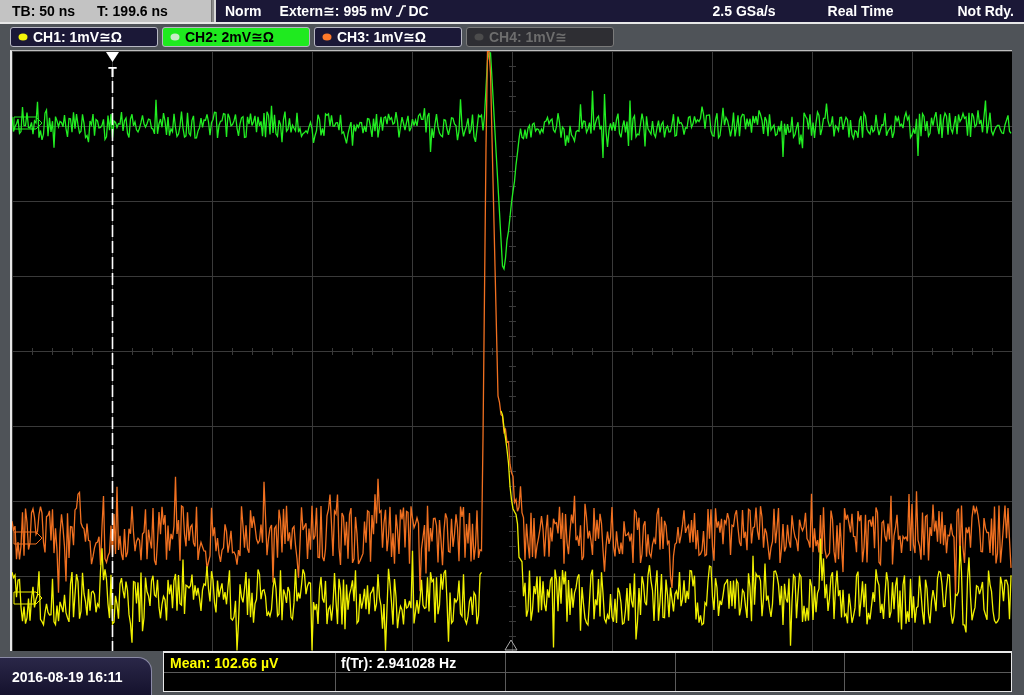 The image size is (1024, 695). I want to click on channel-button: CH3: 1mV≅Ω, so click(388, 37).